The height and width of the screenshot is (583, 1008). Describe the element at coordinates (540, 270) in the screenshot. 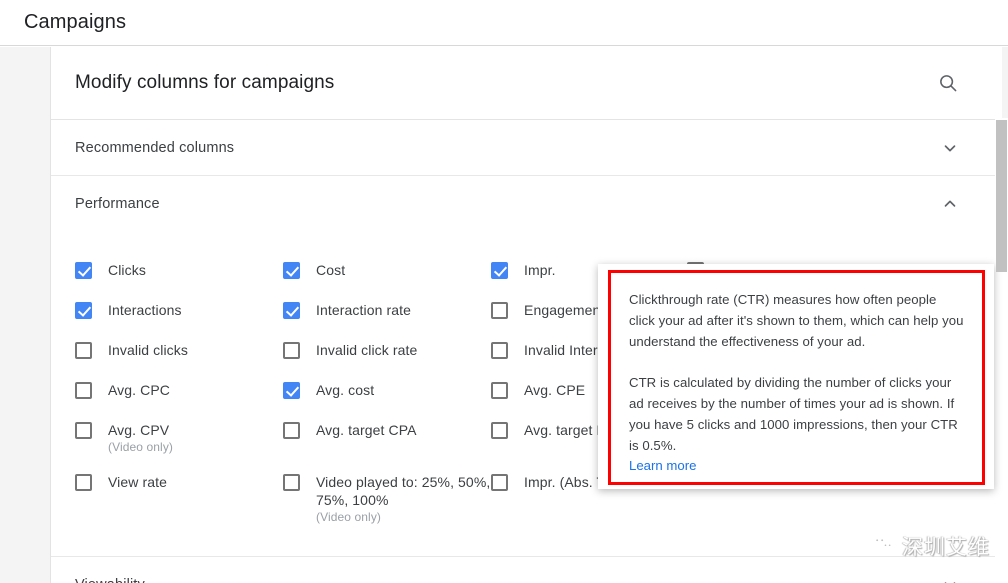

I see `column-option-label: Impr.` at that location.